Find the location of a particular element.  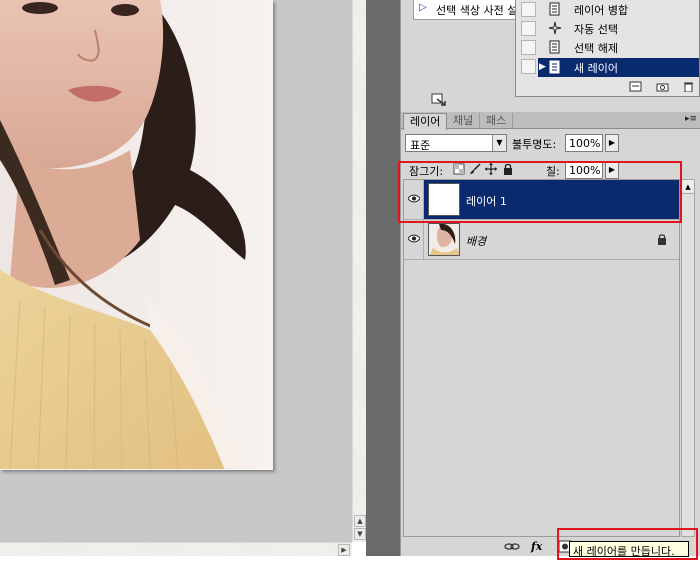

layer-row-background: 배경 is located at coordinates (541, 240).